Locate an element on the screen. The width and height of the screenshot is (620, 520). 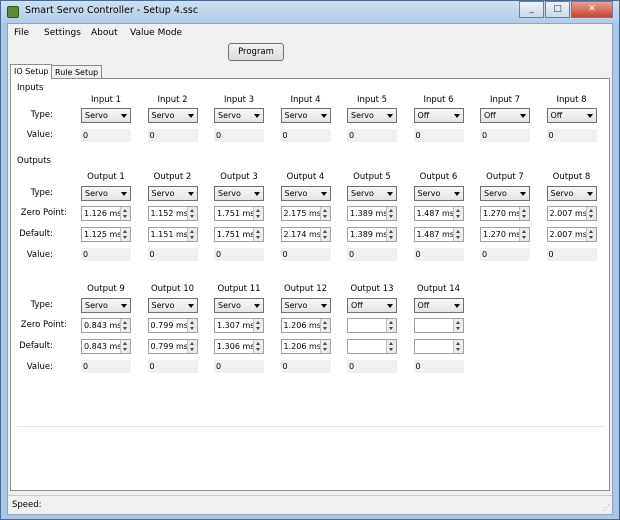
default-field: 1.270 ms is located at coordinates (505, 234).